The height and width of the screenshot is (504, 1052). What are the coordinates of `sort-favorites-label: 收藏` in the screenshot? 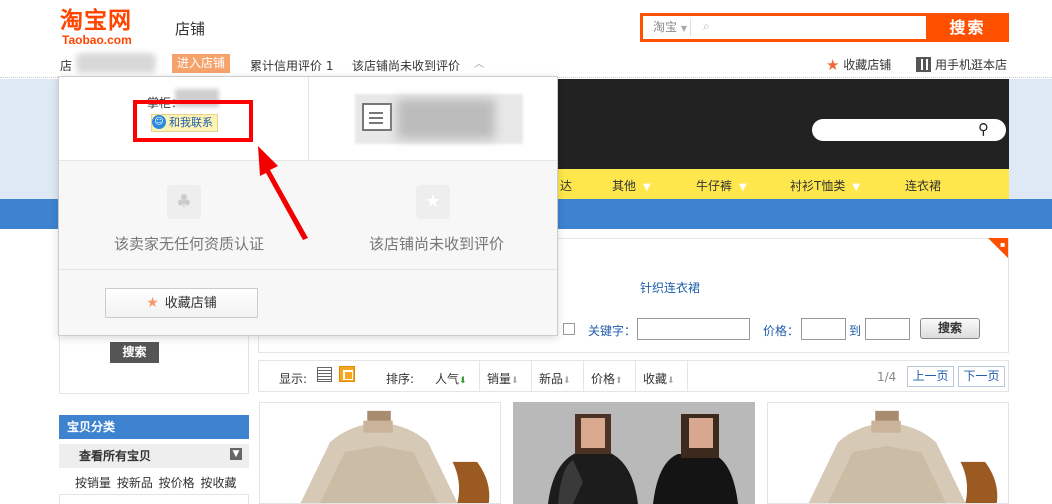 It's located at (655, 379).